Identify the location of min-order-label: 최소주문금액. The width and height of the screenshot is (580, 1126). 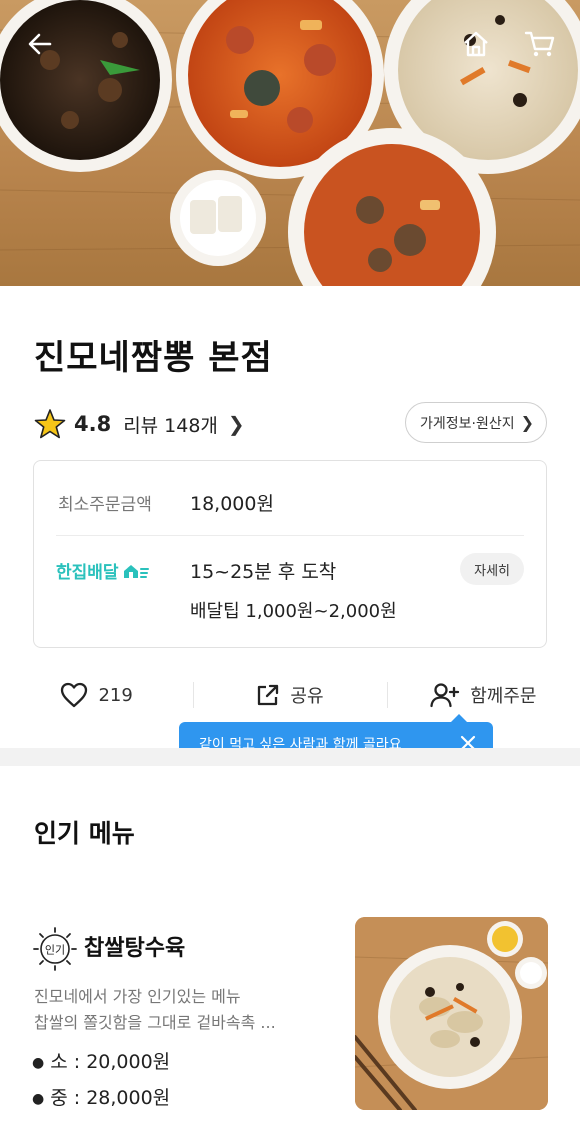
(105, 505).